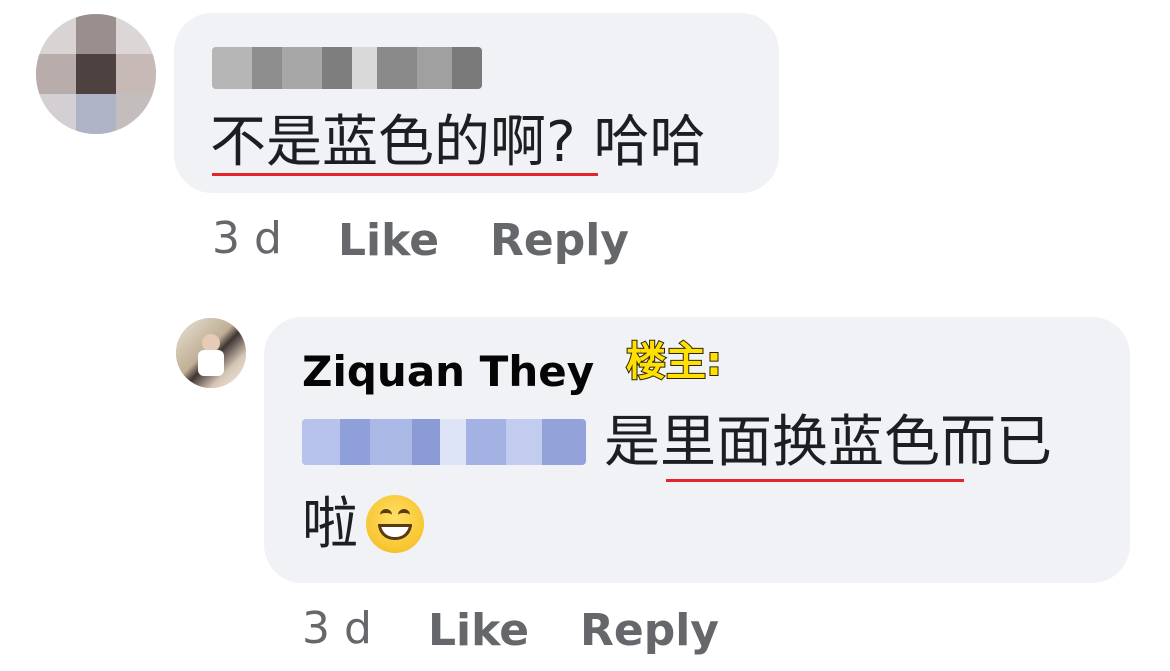 This screenshot has height=671, width=1170. I want to click on author-avatar, so click(211, 353).